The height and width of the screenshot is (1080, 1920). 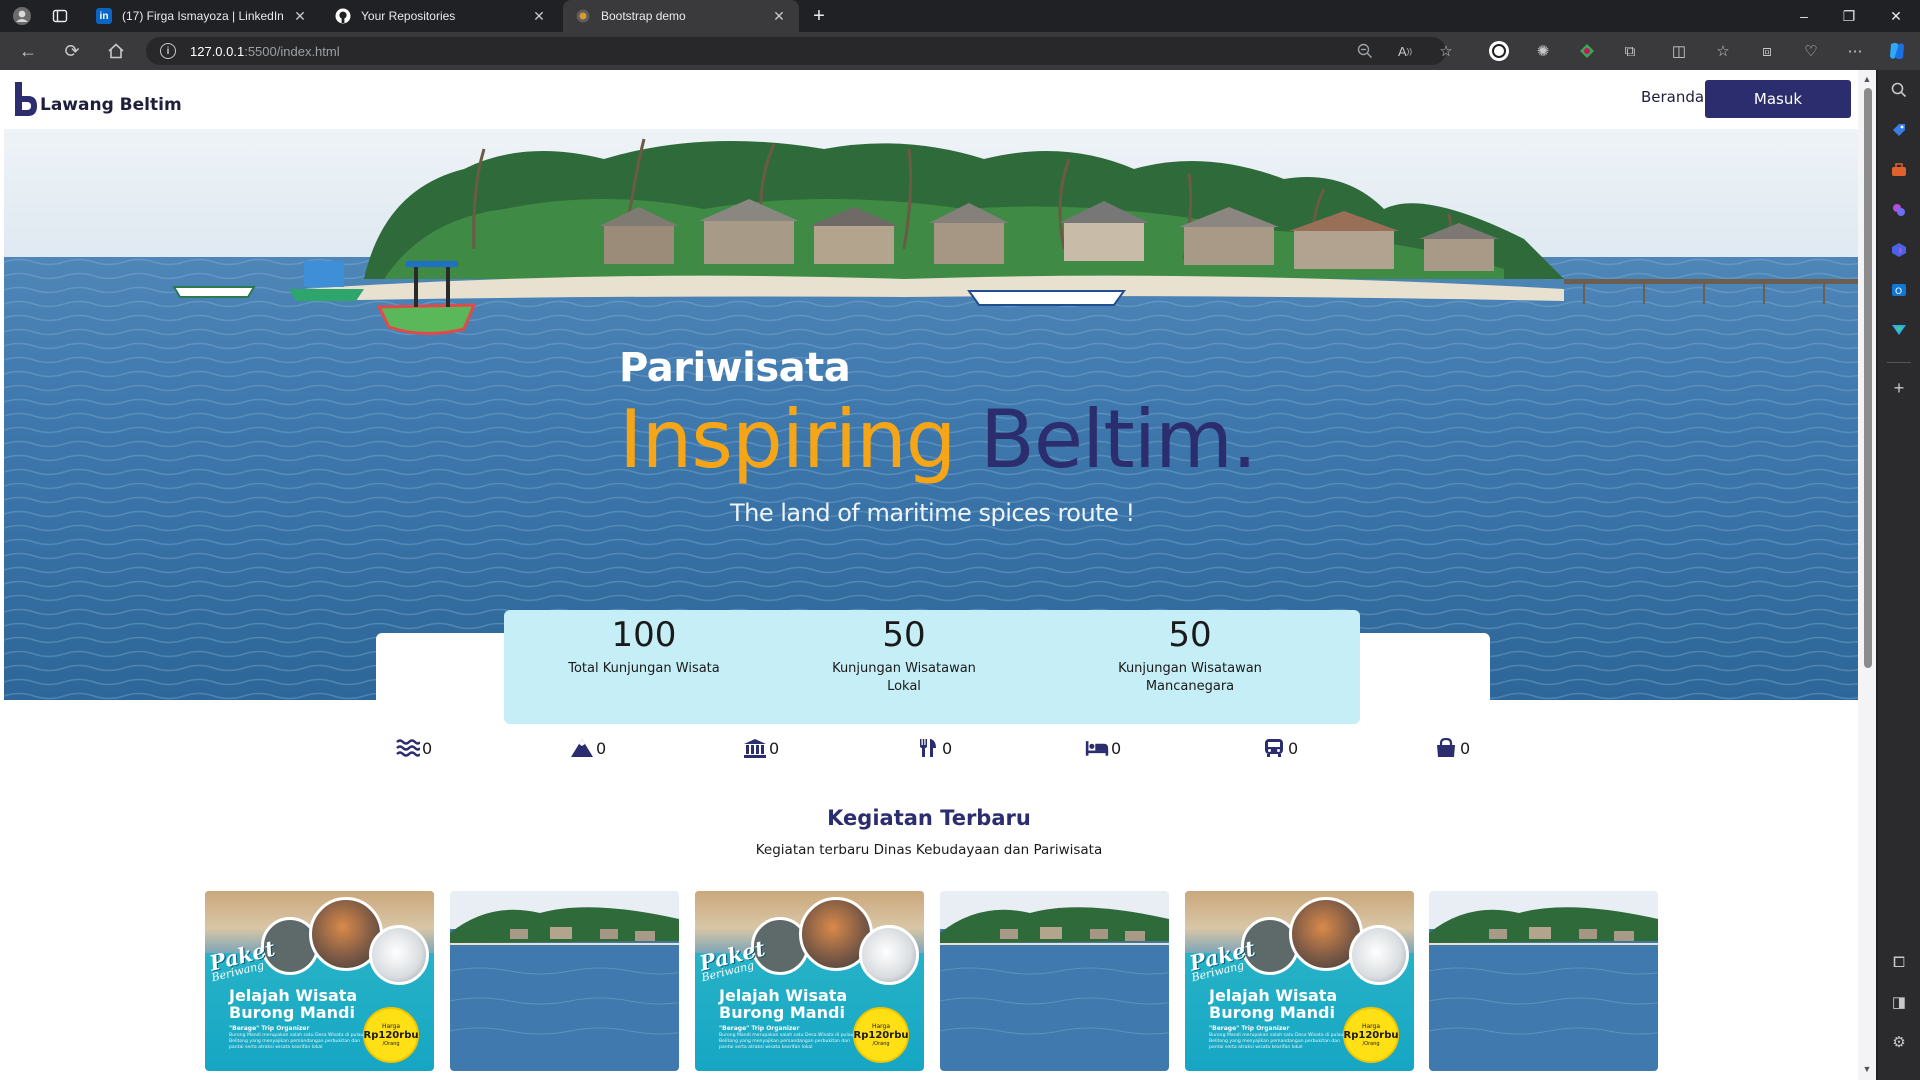 I want to click on back-icon: ←, so click(x=28, y=51).